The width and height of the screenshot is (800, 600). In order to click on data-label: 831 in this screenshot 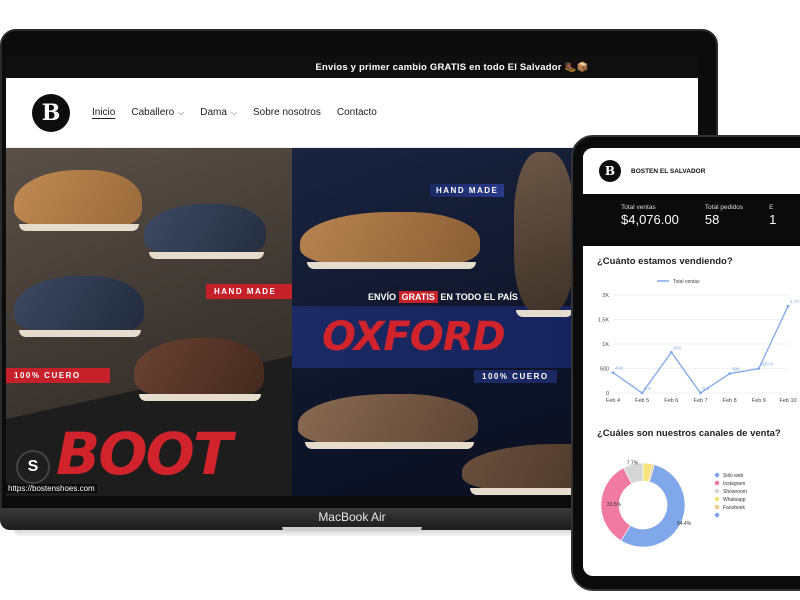, I will do `click(677, 348)`.